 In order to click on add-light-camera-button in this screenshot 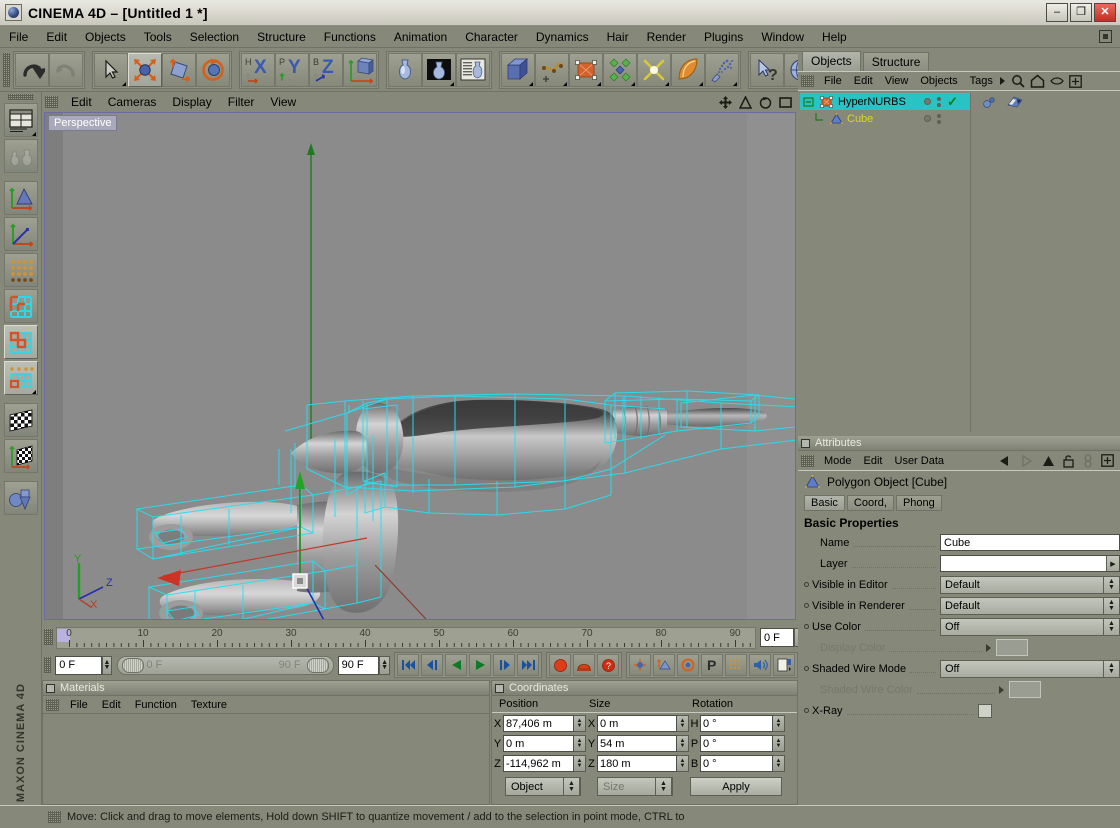, I will do `click(688, 69)`.